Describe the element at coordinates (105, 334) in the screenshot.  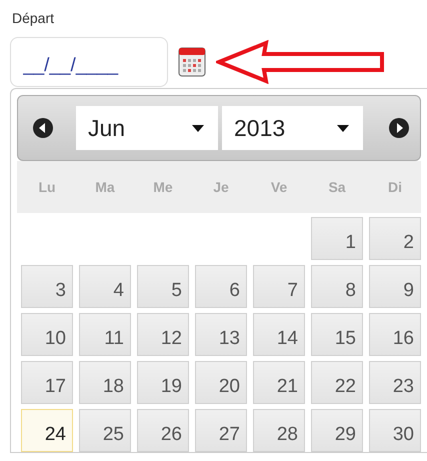
I see `day-cell: 11` at that location.